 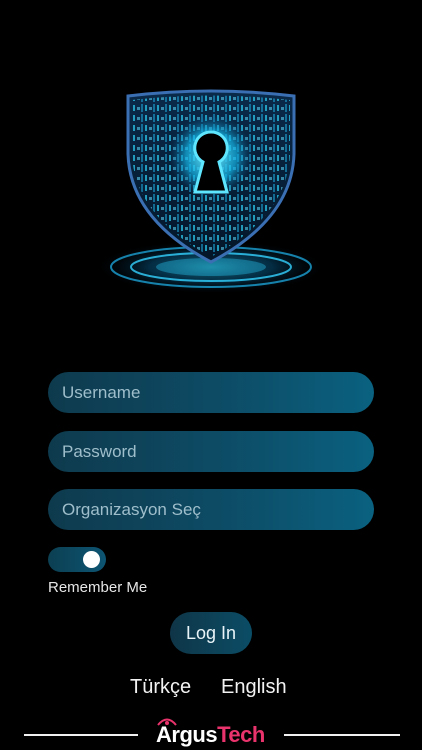 What do you see at coordinates (81, 735) in the screenshot?
I see `footer-divider-left` at bounding box center [81, 735].